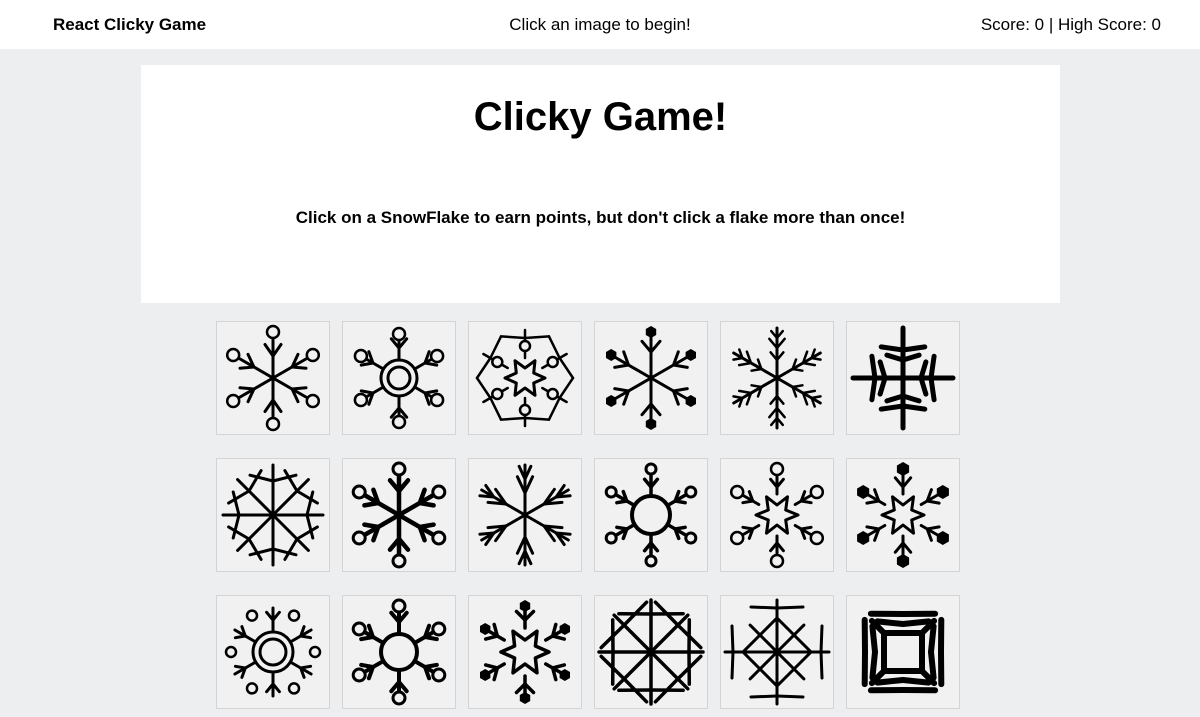 The image size is (1200, 717). I want to click on snowflake-star-hex-icon, so click(525, 378).